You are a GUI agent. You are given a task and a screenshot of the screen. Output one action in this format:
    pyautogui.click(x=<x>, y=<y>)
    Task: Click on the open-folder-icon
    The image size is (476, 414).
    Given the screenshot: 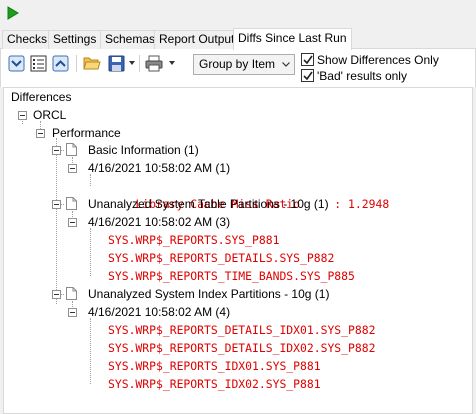 What is the action you would take?
    pyautogui.click(x=92, y=63)
    